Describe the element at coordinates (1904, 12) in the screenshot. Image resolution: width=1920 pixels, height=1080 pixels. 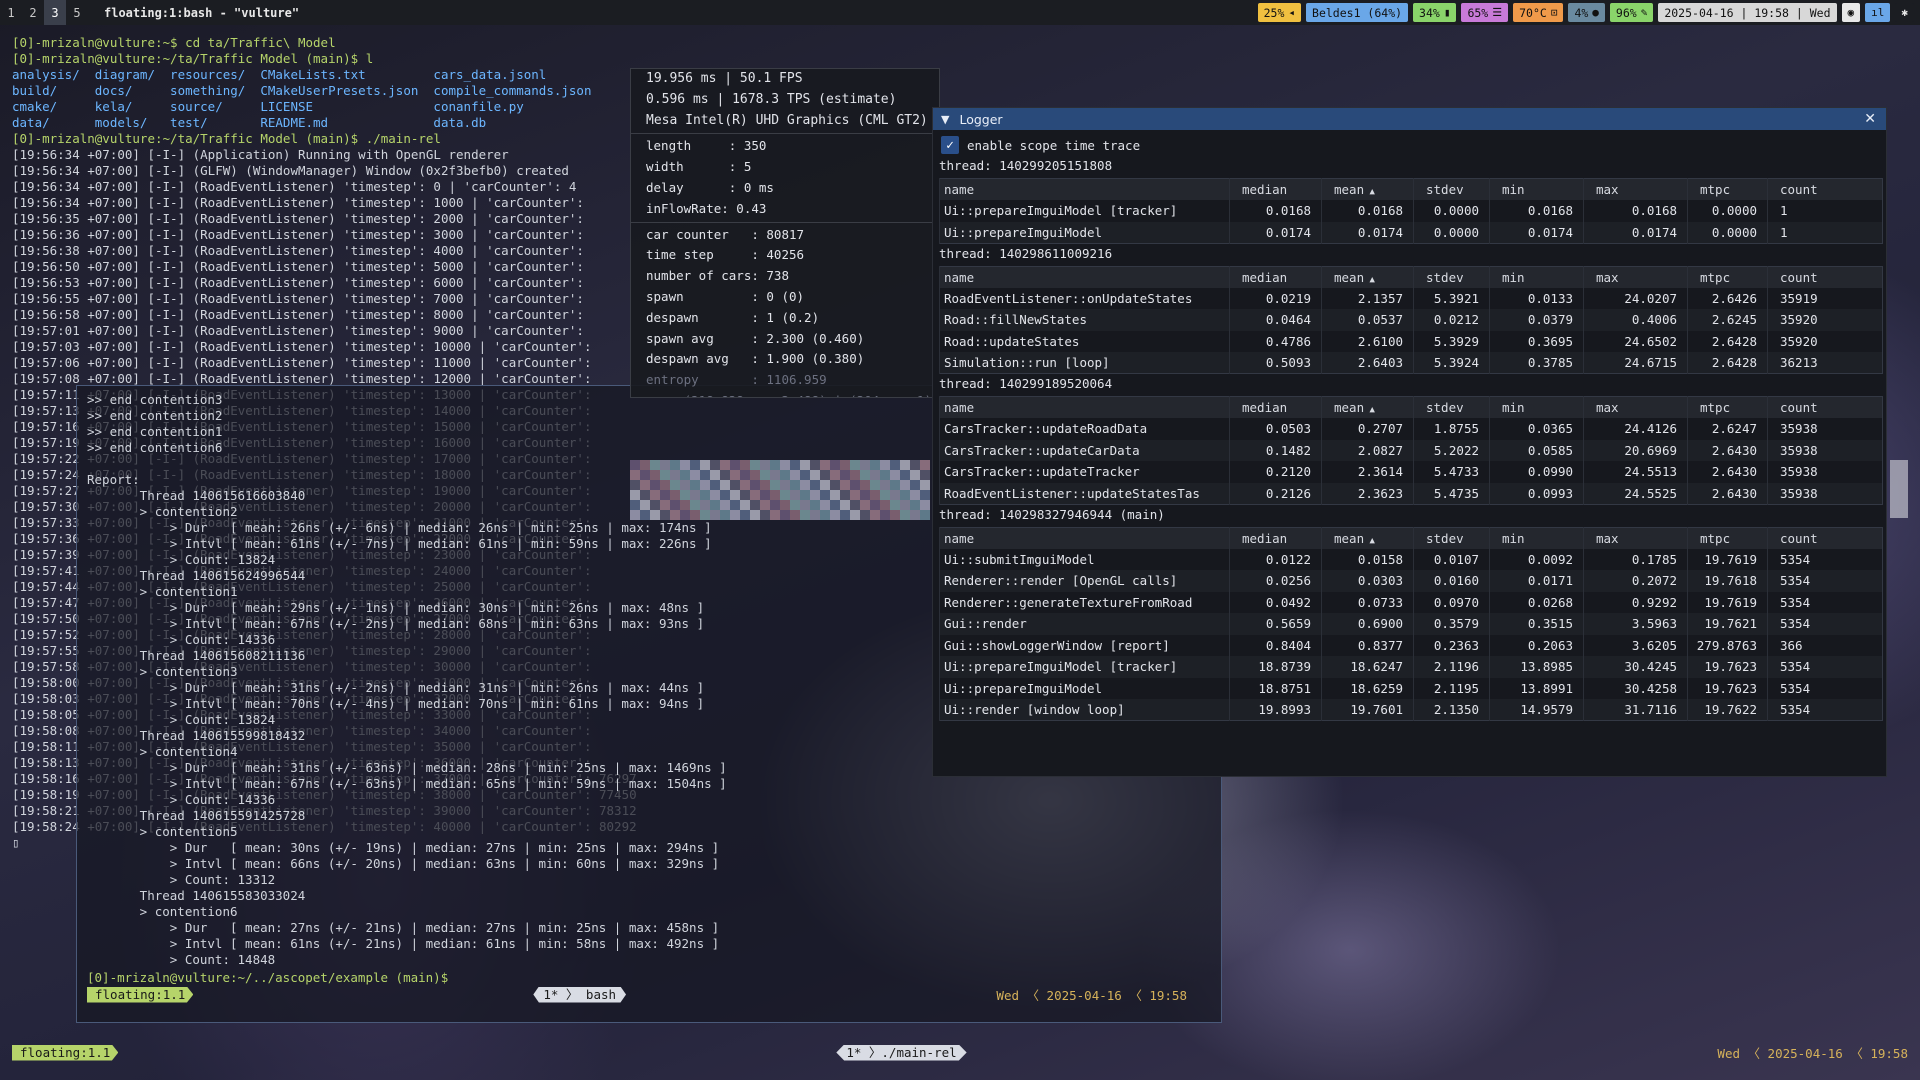
I see `status-chip: ✱` at that location.